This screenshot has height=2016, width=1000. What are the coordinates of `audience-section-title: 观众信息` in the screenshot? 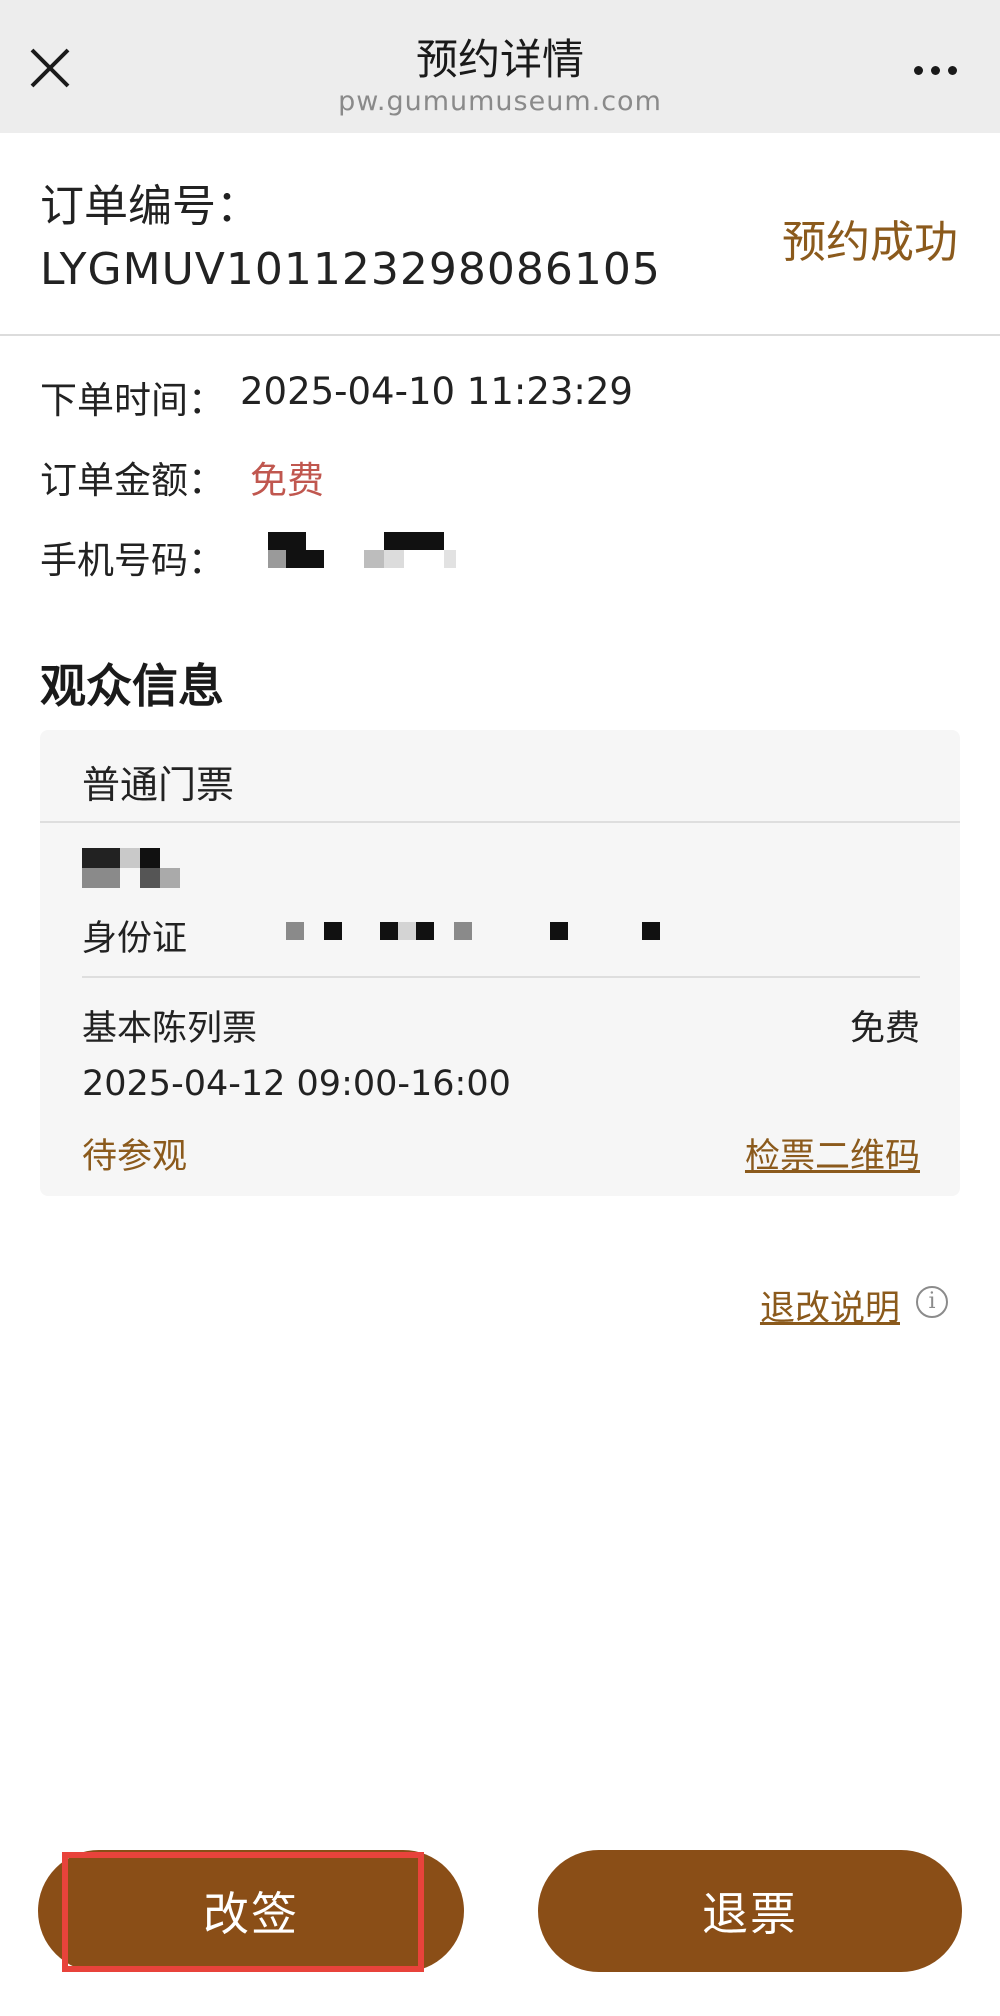 It's located at (132, 686).